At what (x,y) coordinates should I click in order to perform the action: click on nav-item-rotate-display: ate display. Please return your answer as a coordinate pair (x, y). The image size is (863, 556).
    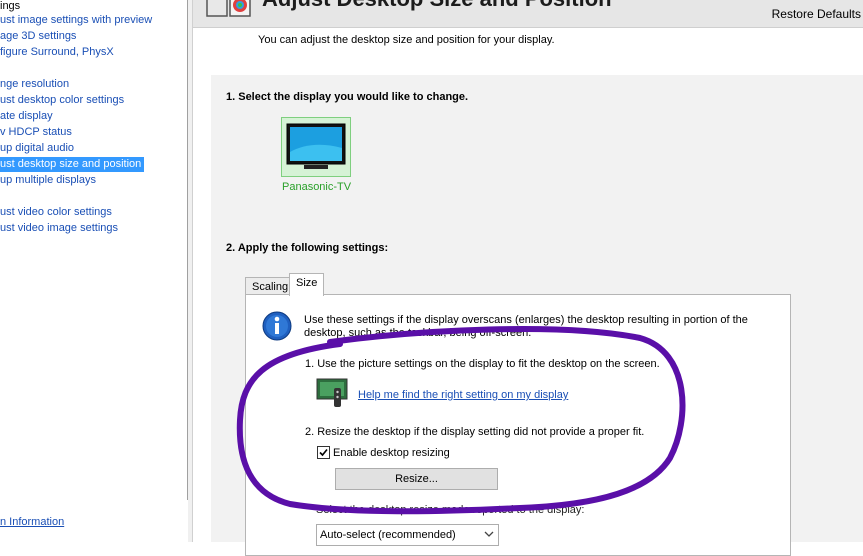
    Looking at the image, I should click on (28, 116).